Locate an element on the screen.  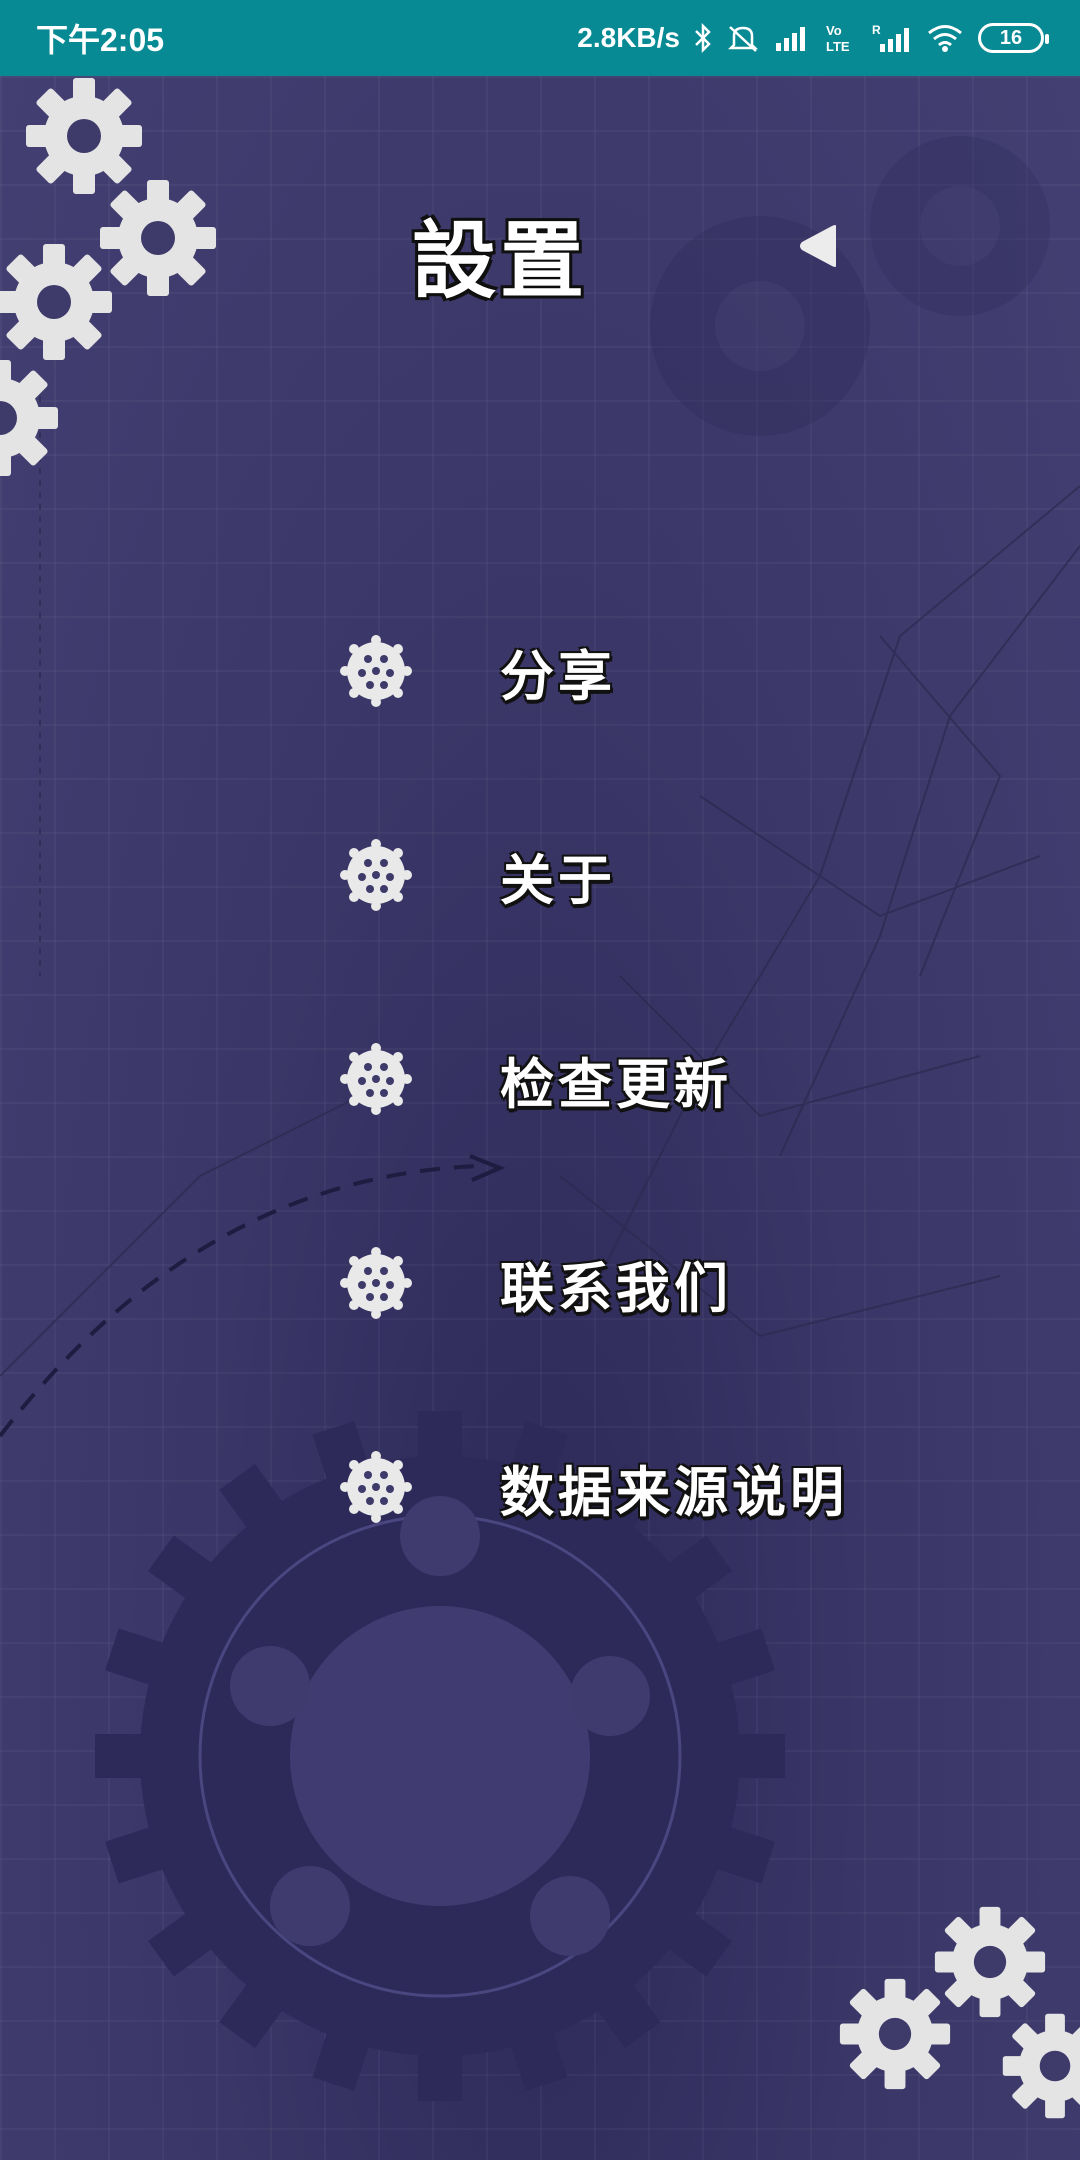
page-title: 設置 is located at coordinates (499, 261).